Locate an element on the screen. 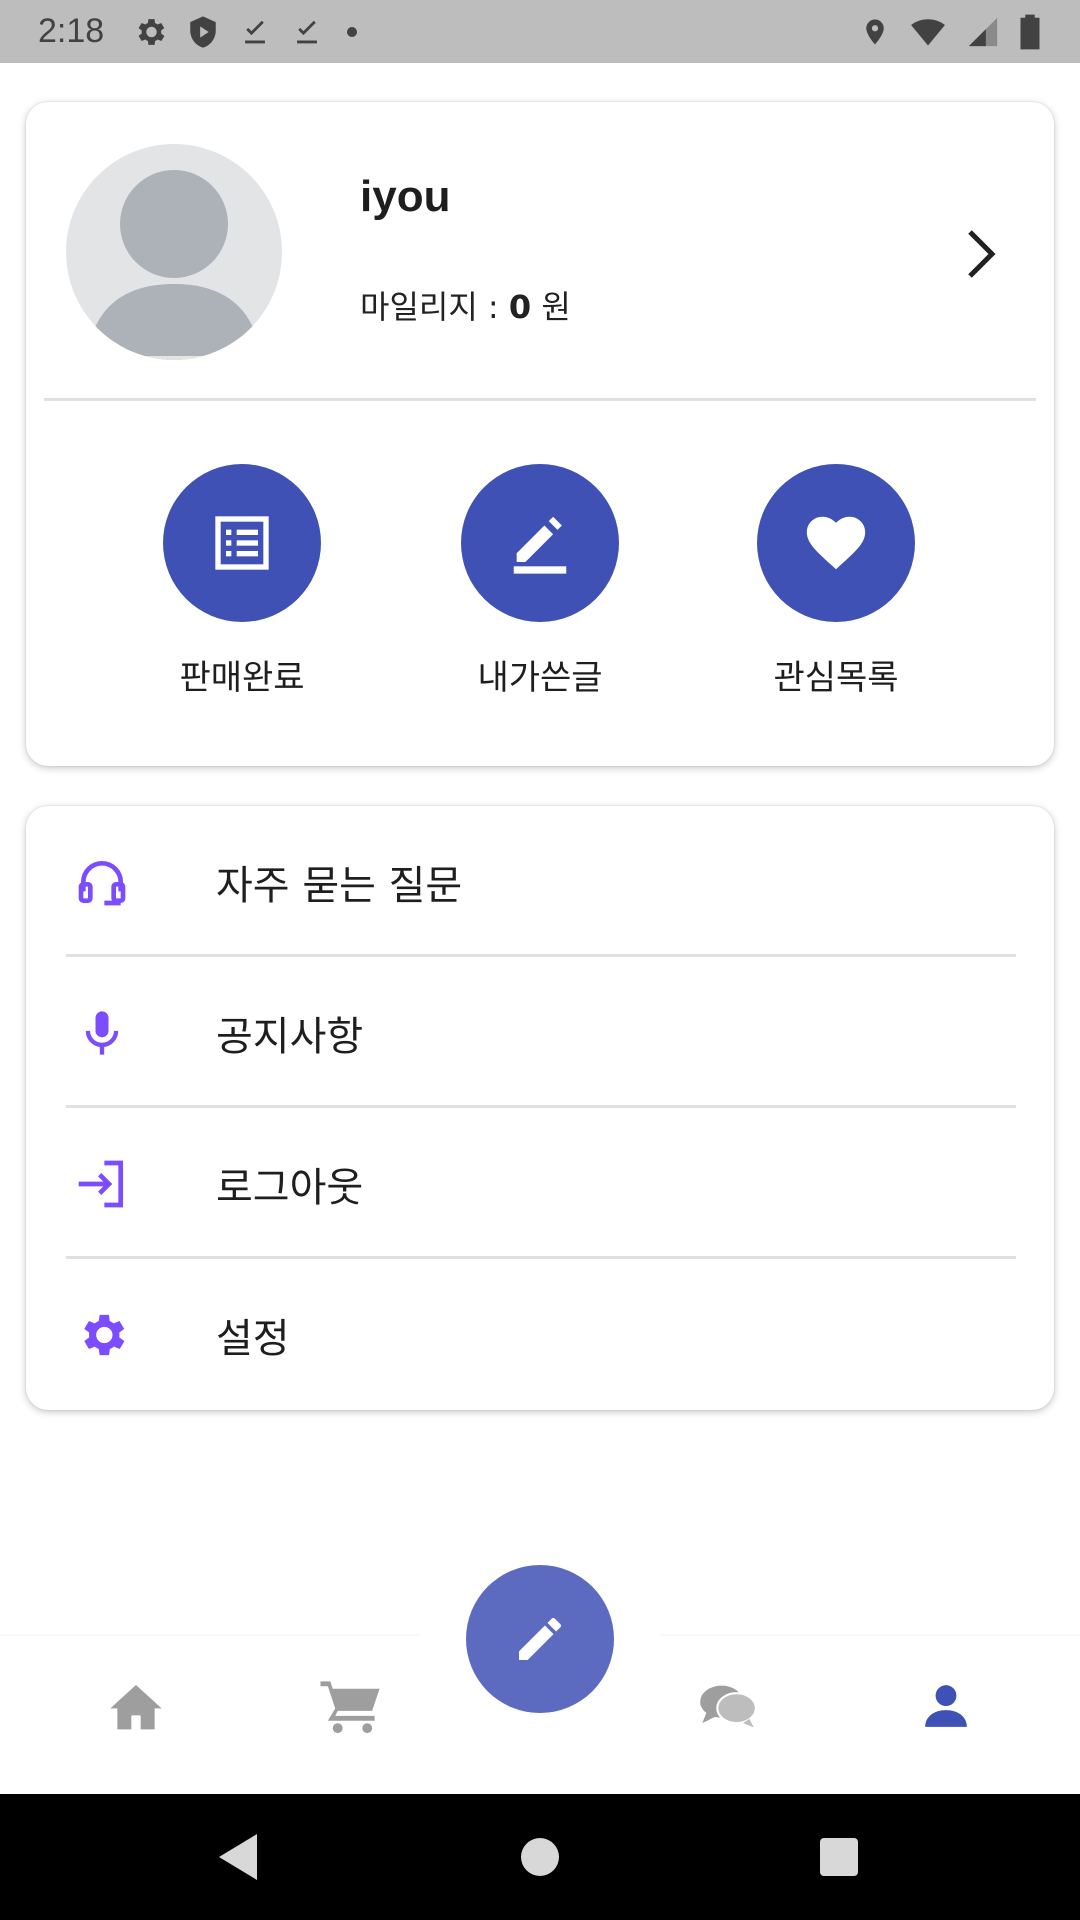 The image size is (1080, 1920). signal-icon is located at coordinates (983, 32).